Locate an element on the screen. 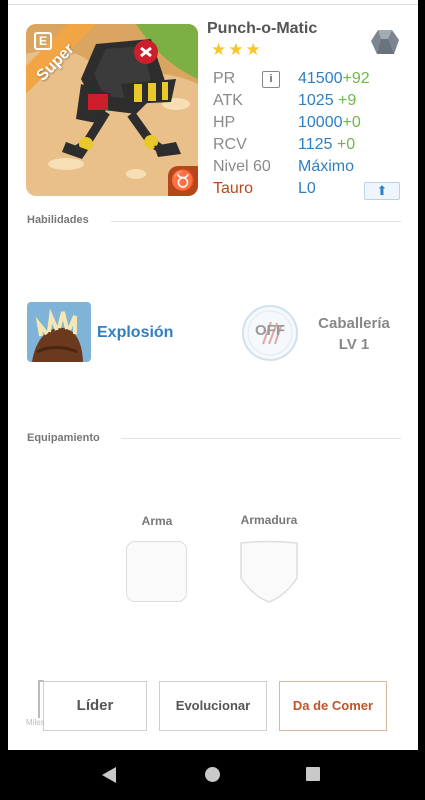 The height and width of the screenshot is (800, 425). stat-row-pr: PR i 41500+92 is located at coordinates (308, 81).